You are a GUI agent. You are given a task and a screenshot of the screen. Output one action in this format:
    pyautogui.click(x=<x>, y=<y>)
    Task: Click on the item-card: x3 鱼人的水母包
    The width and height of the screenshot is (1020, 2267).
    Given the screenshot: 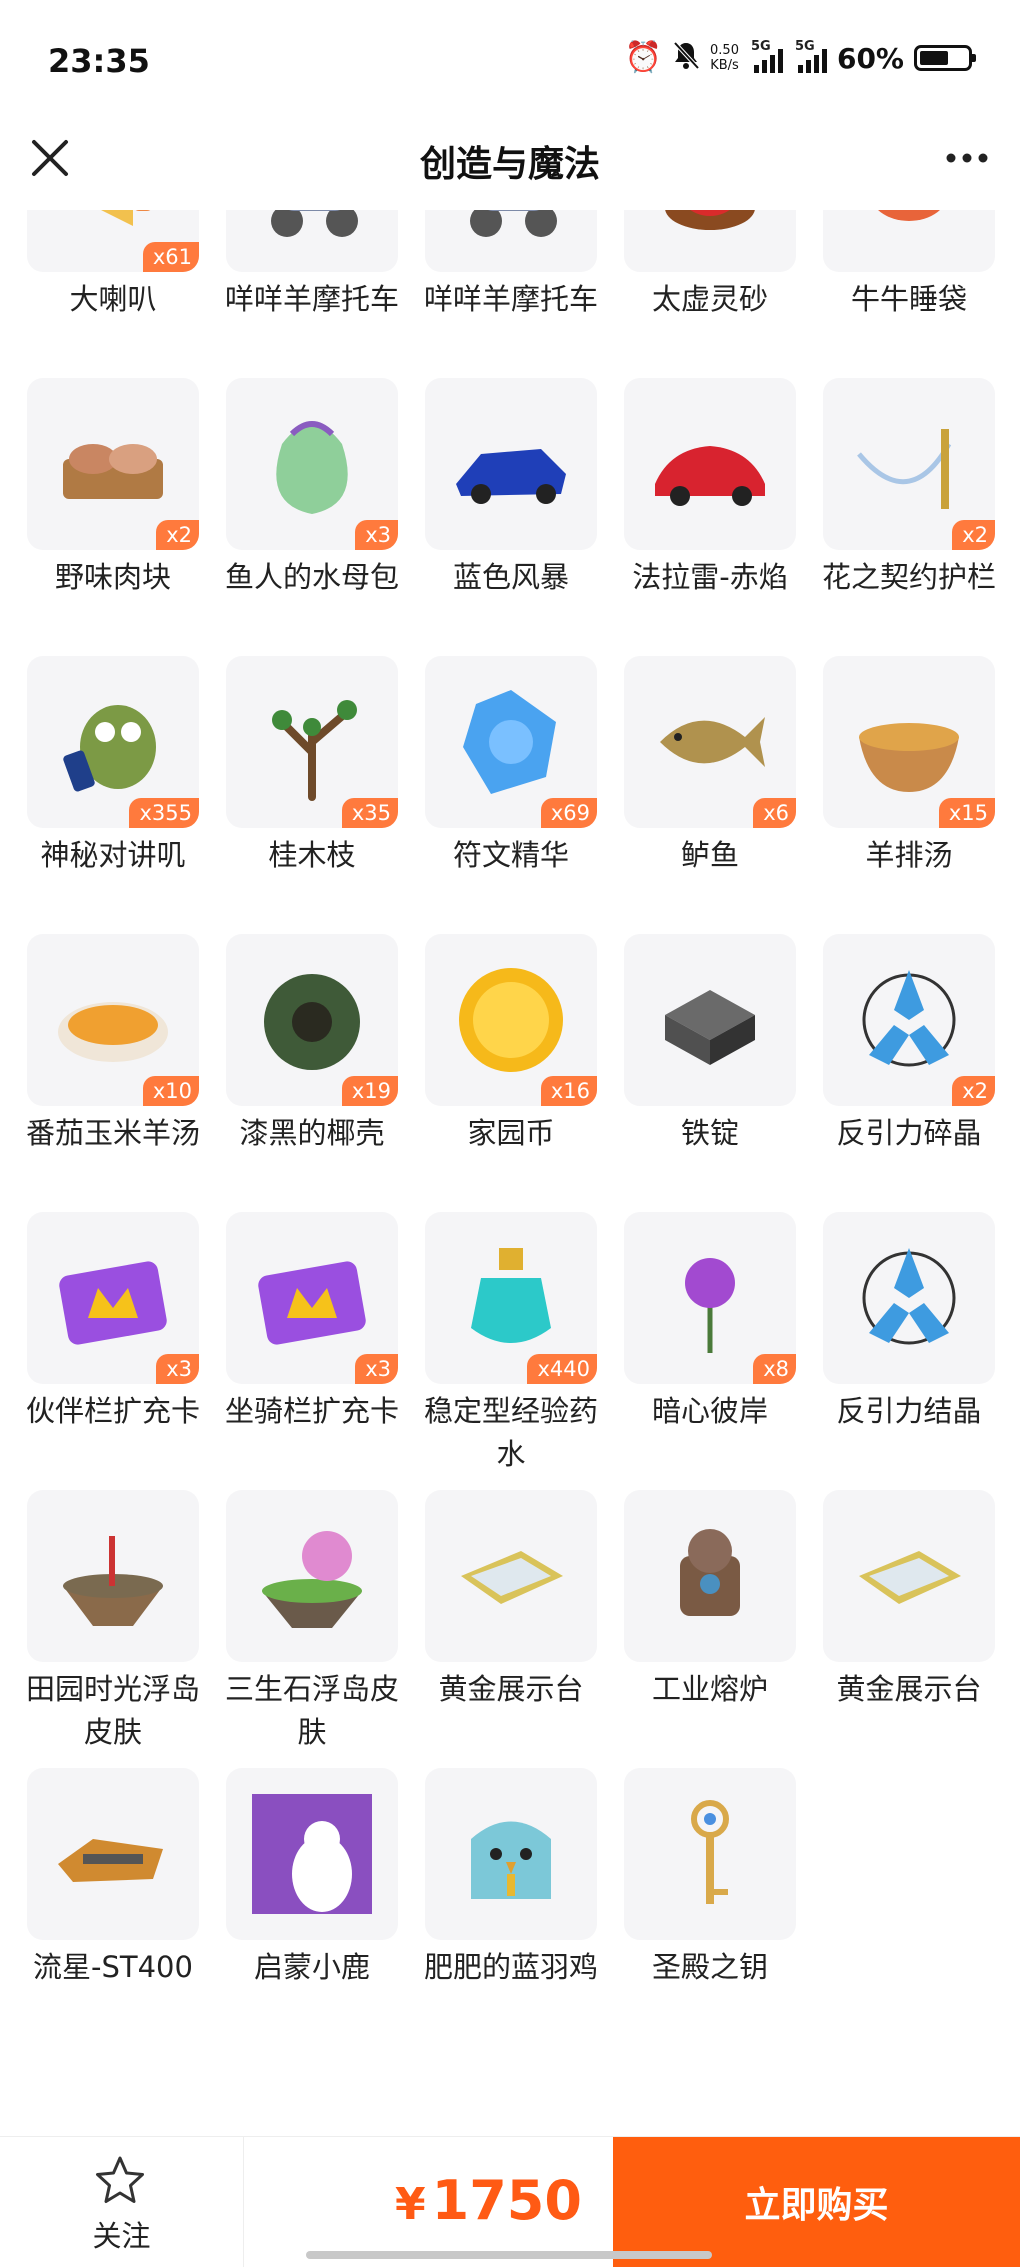 What is the action you would take?
    pyautogui.click(x=312, y=517)
    